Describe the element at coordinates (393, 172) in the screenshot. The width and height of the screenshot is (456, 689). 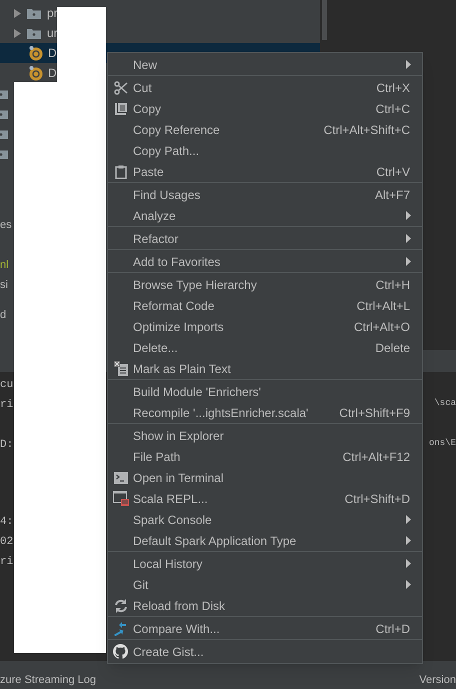
I see `shortcut-text: Ctrl+V` at that location.